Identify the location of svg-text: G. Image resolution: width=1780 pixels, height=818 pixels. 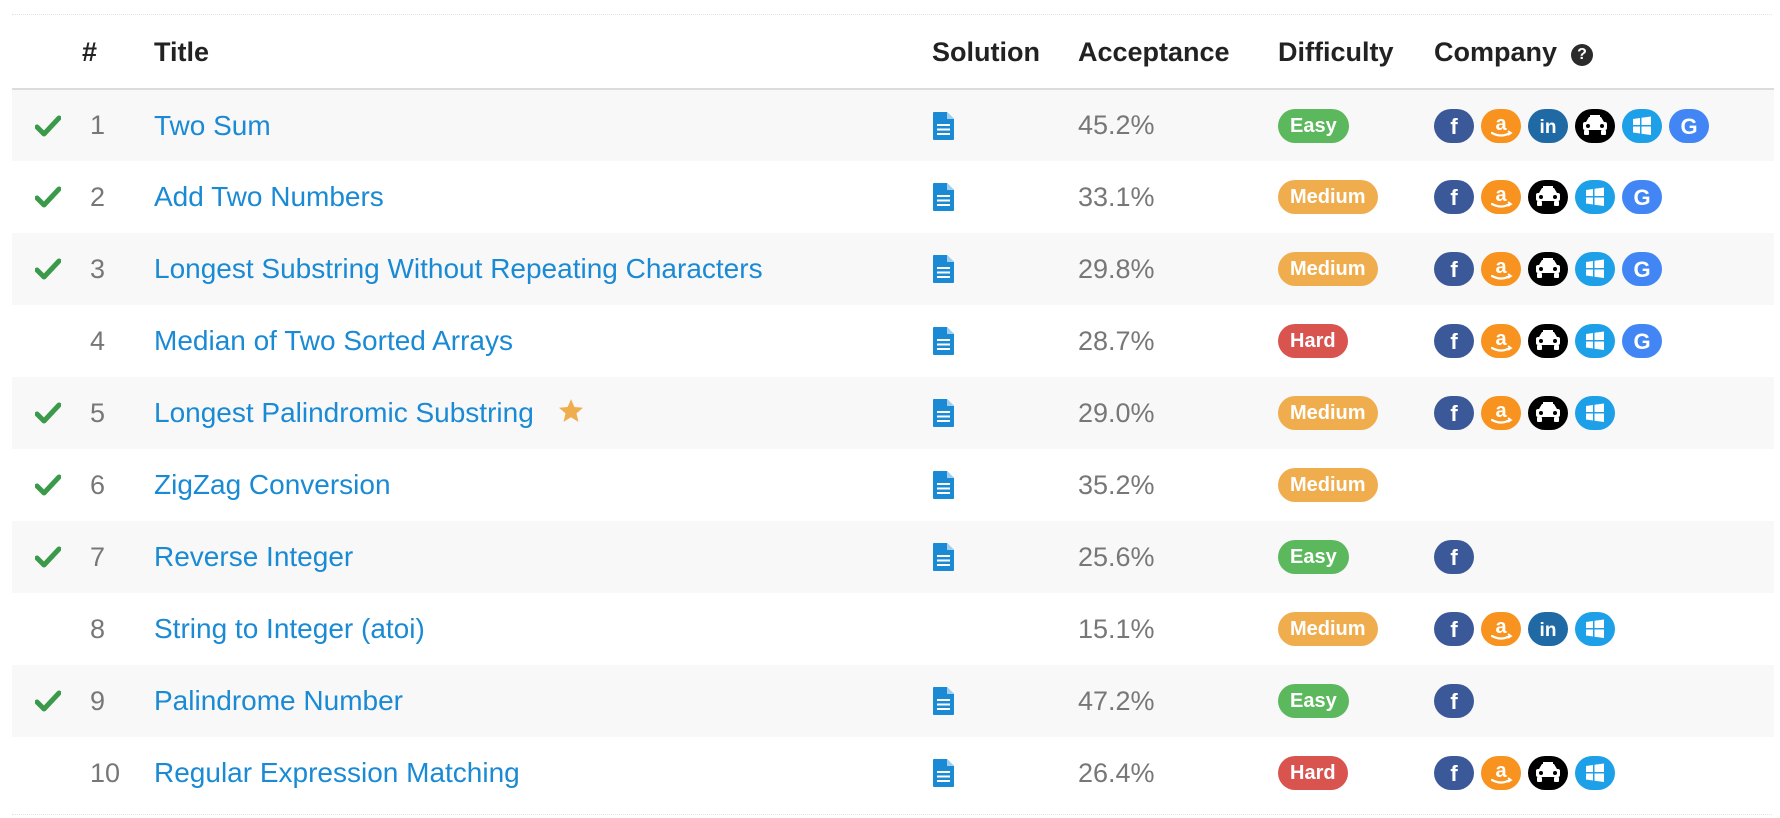
(1641, 197).